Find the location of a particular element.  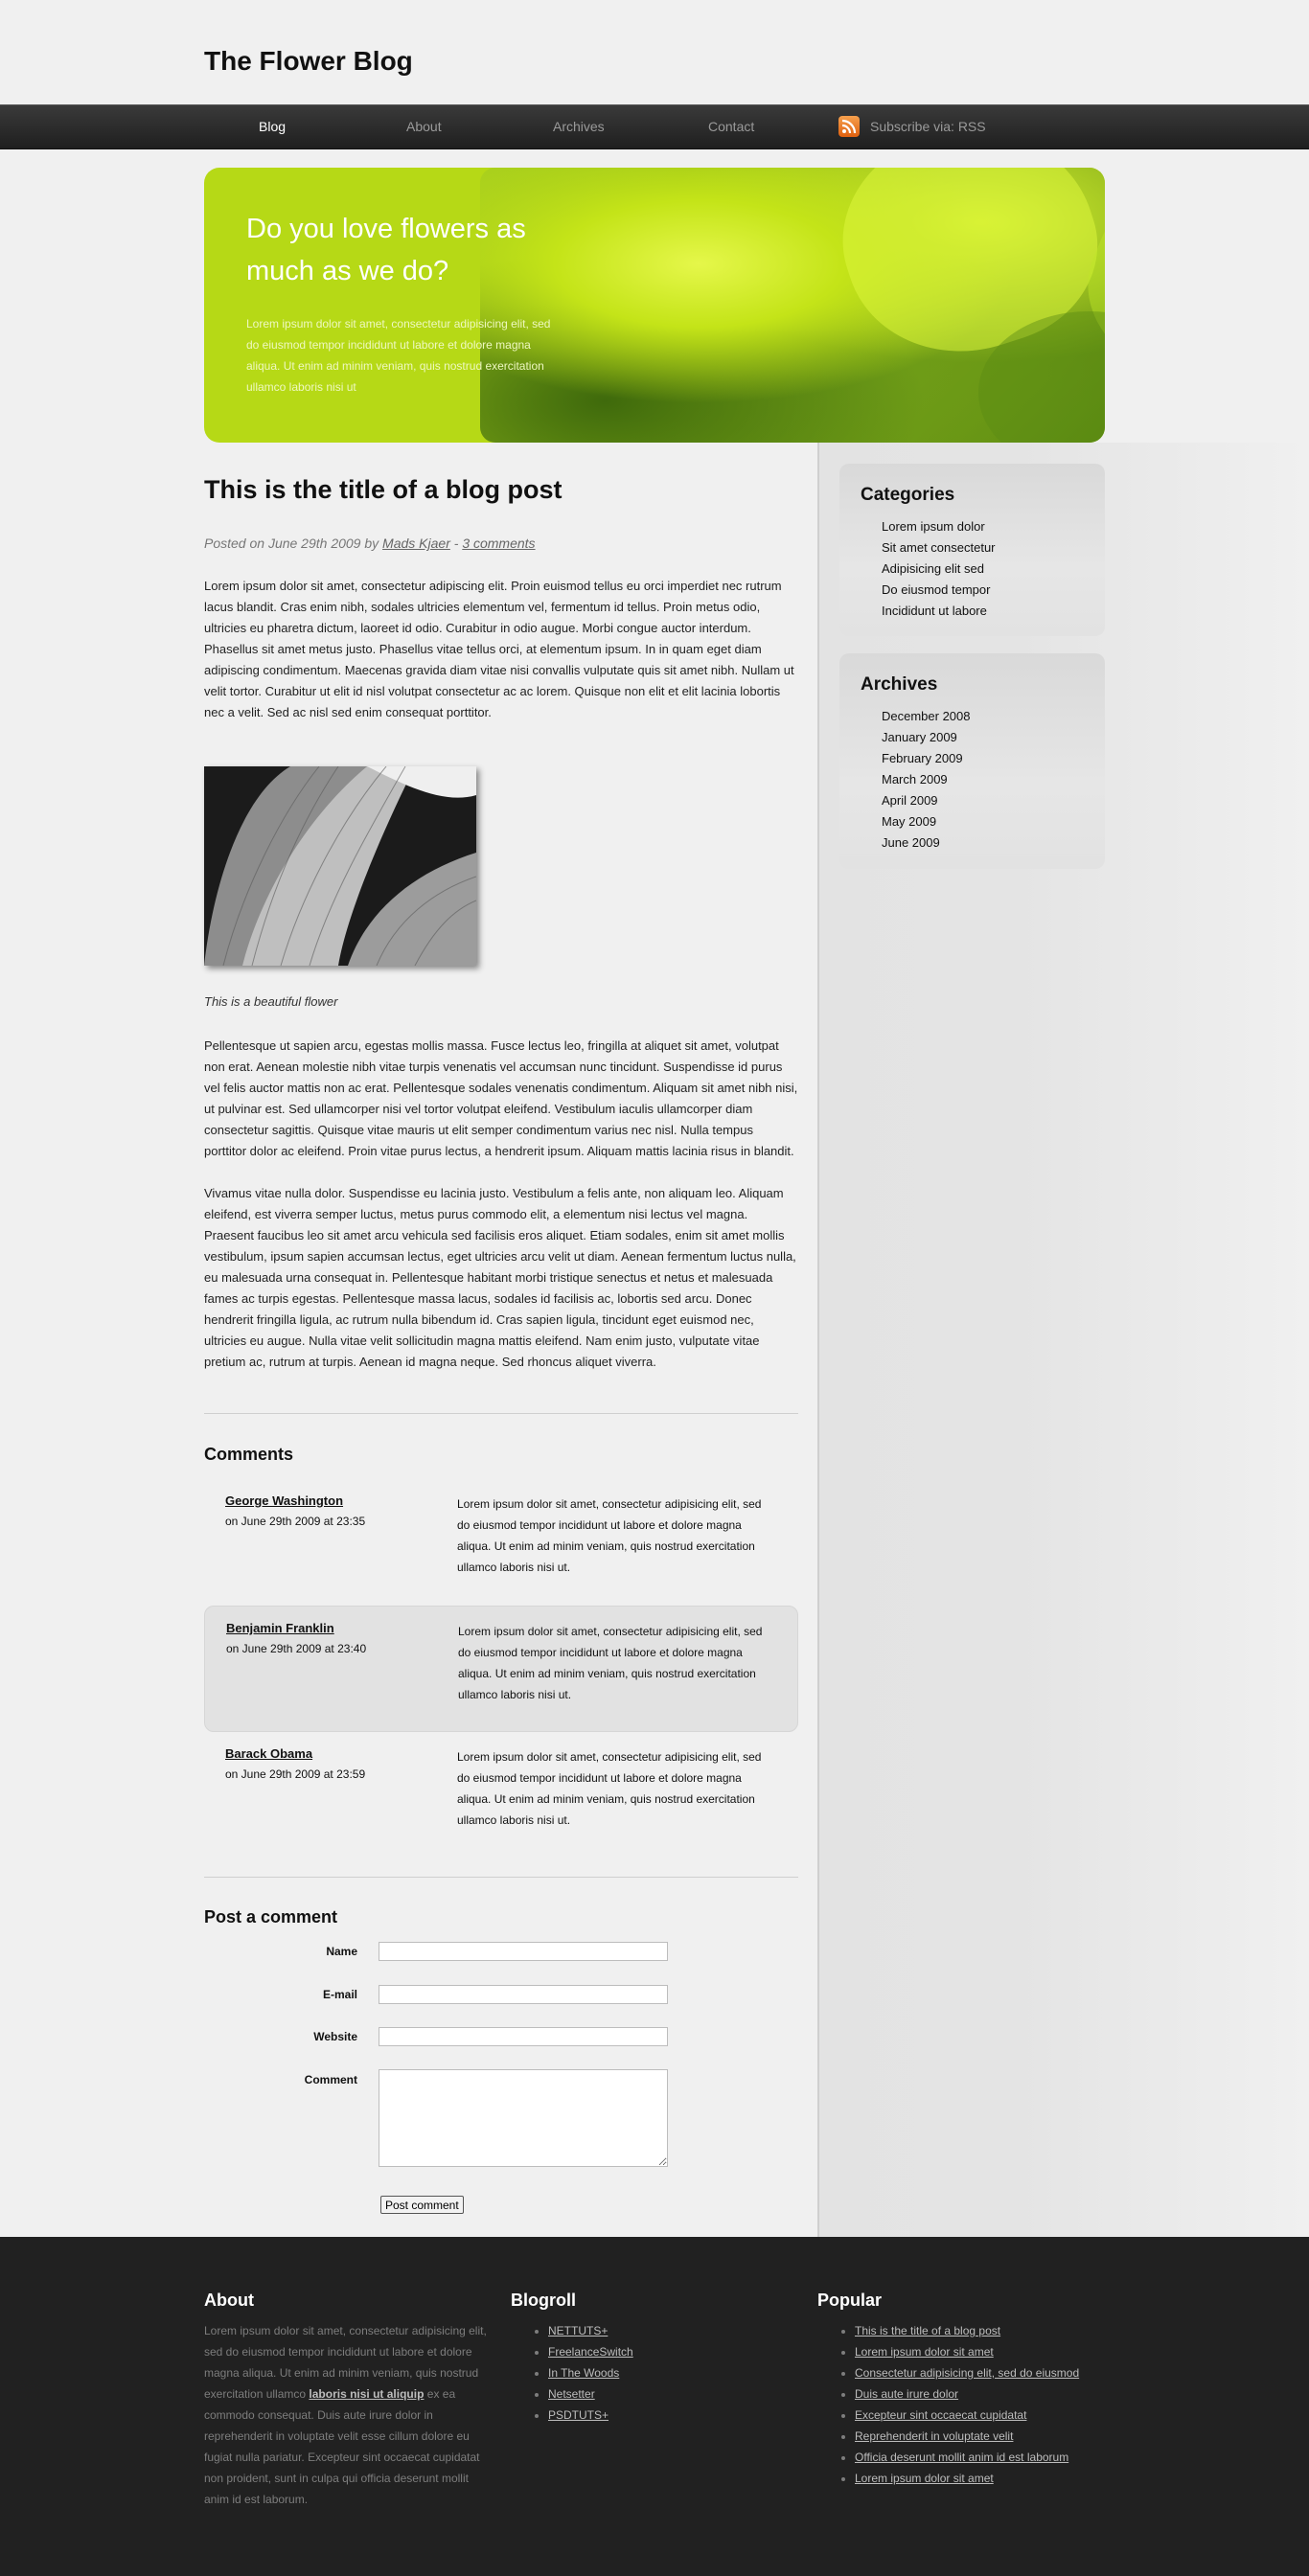

footer-popular-title: Popular is located at coordinates (850, 2301).